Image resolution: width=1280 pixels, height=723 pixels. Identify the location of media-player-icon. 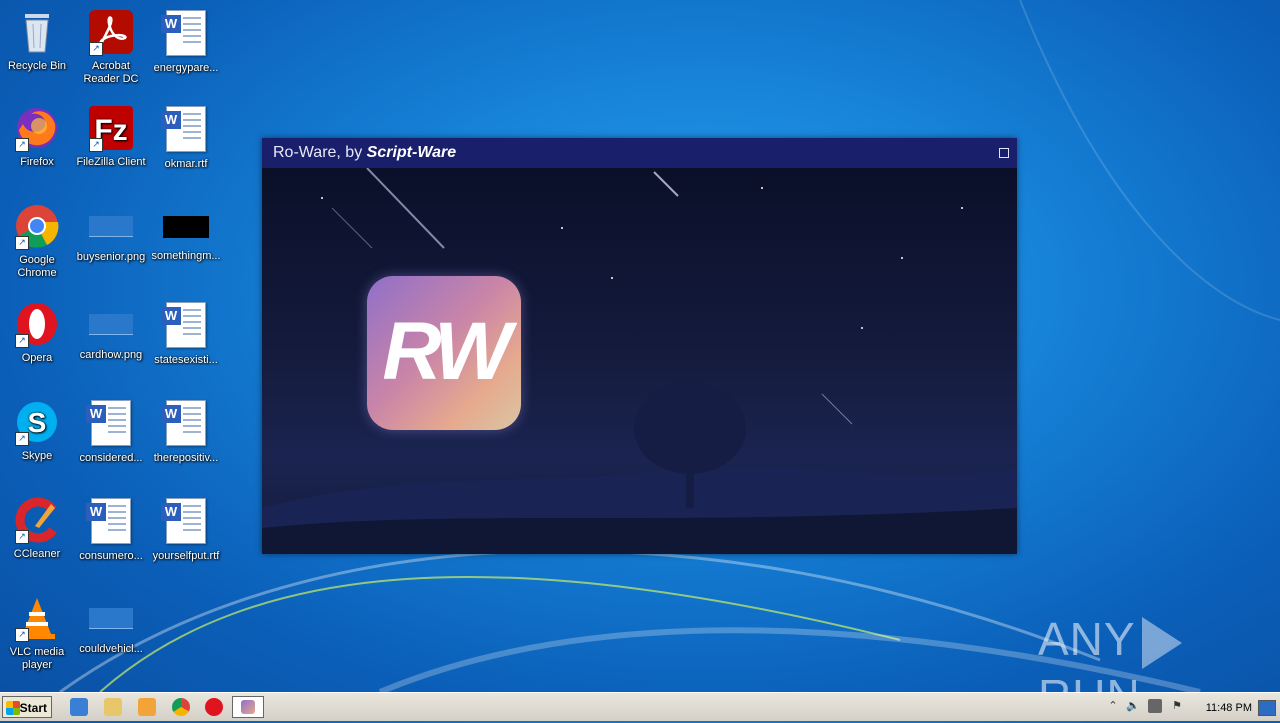
(147, 707).